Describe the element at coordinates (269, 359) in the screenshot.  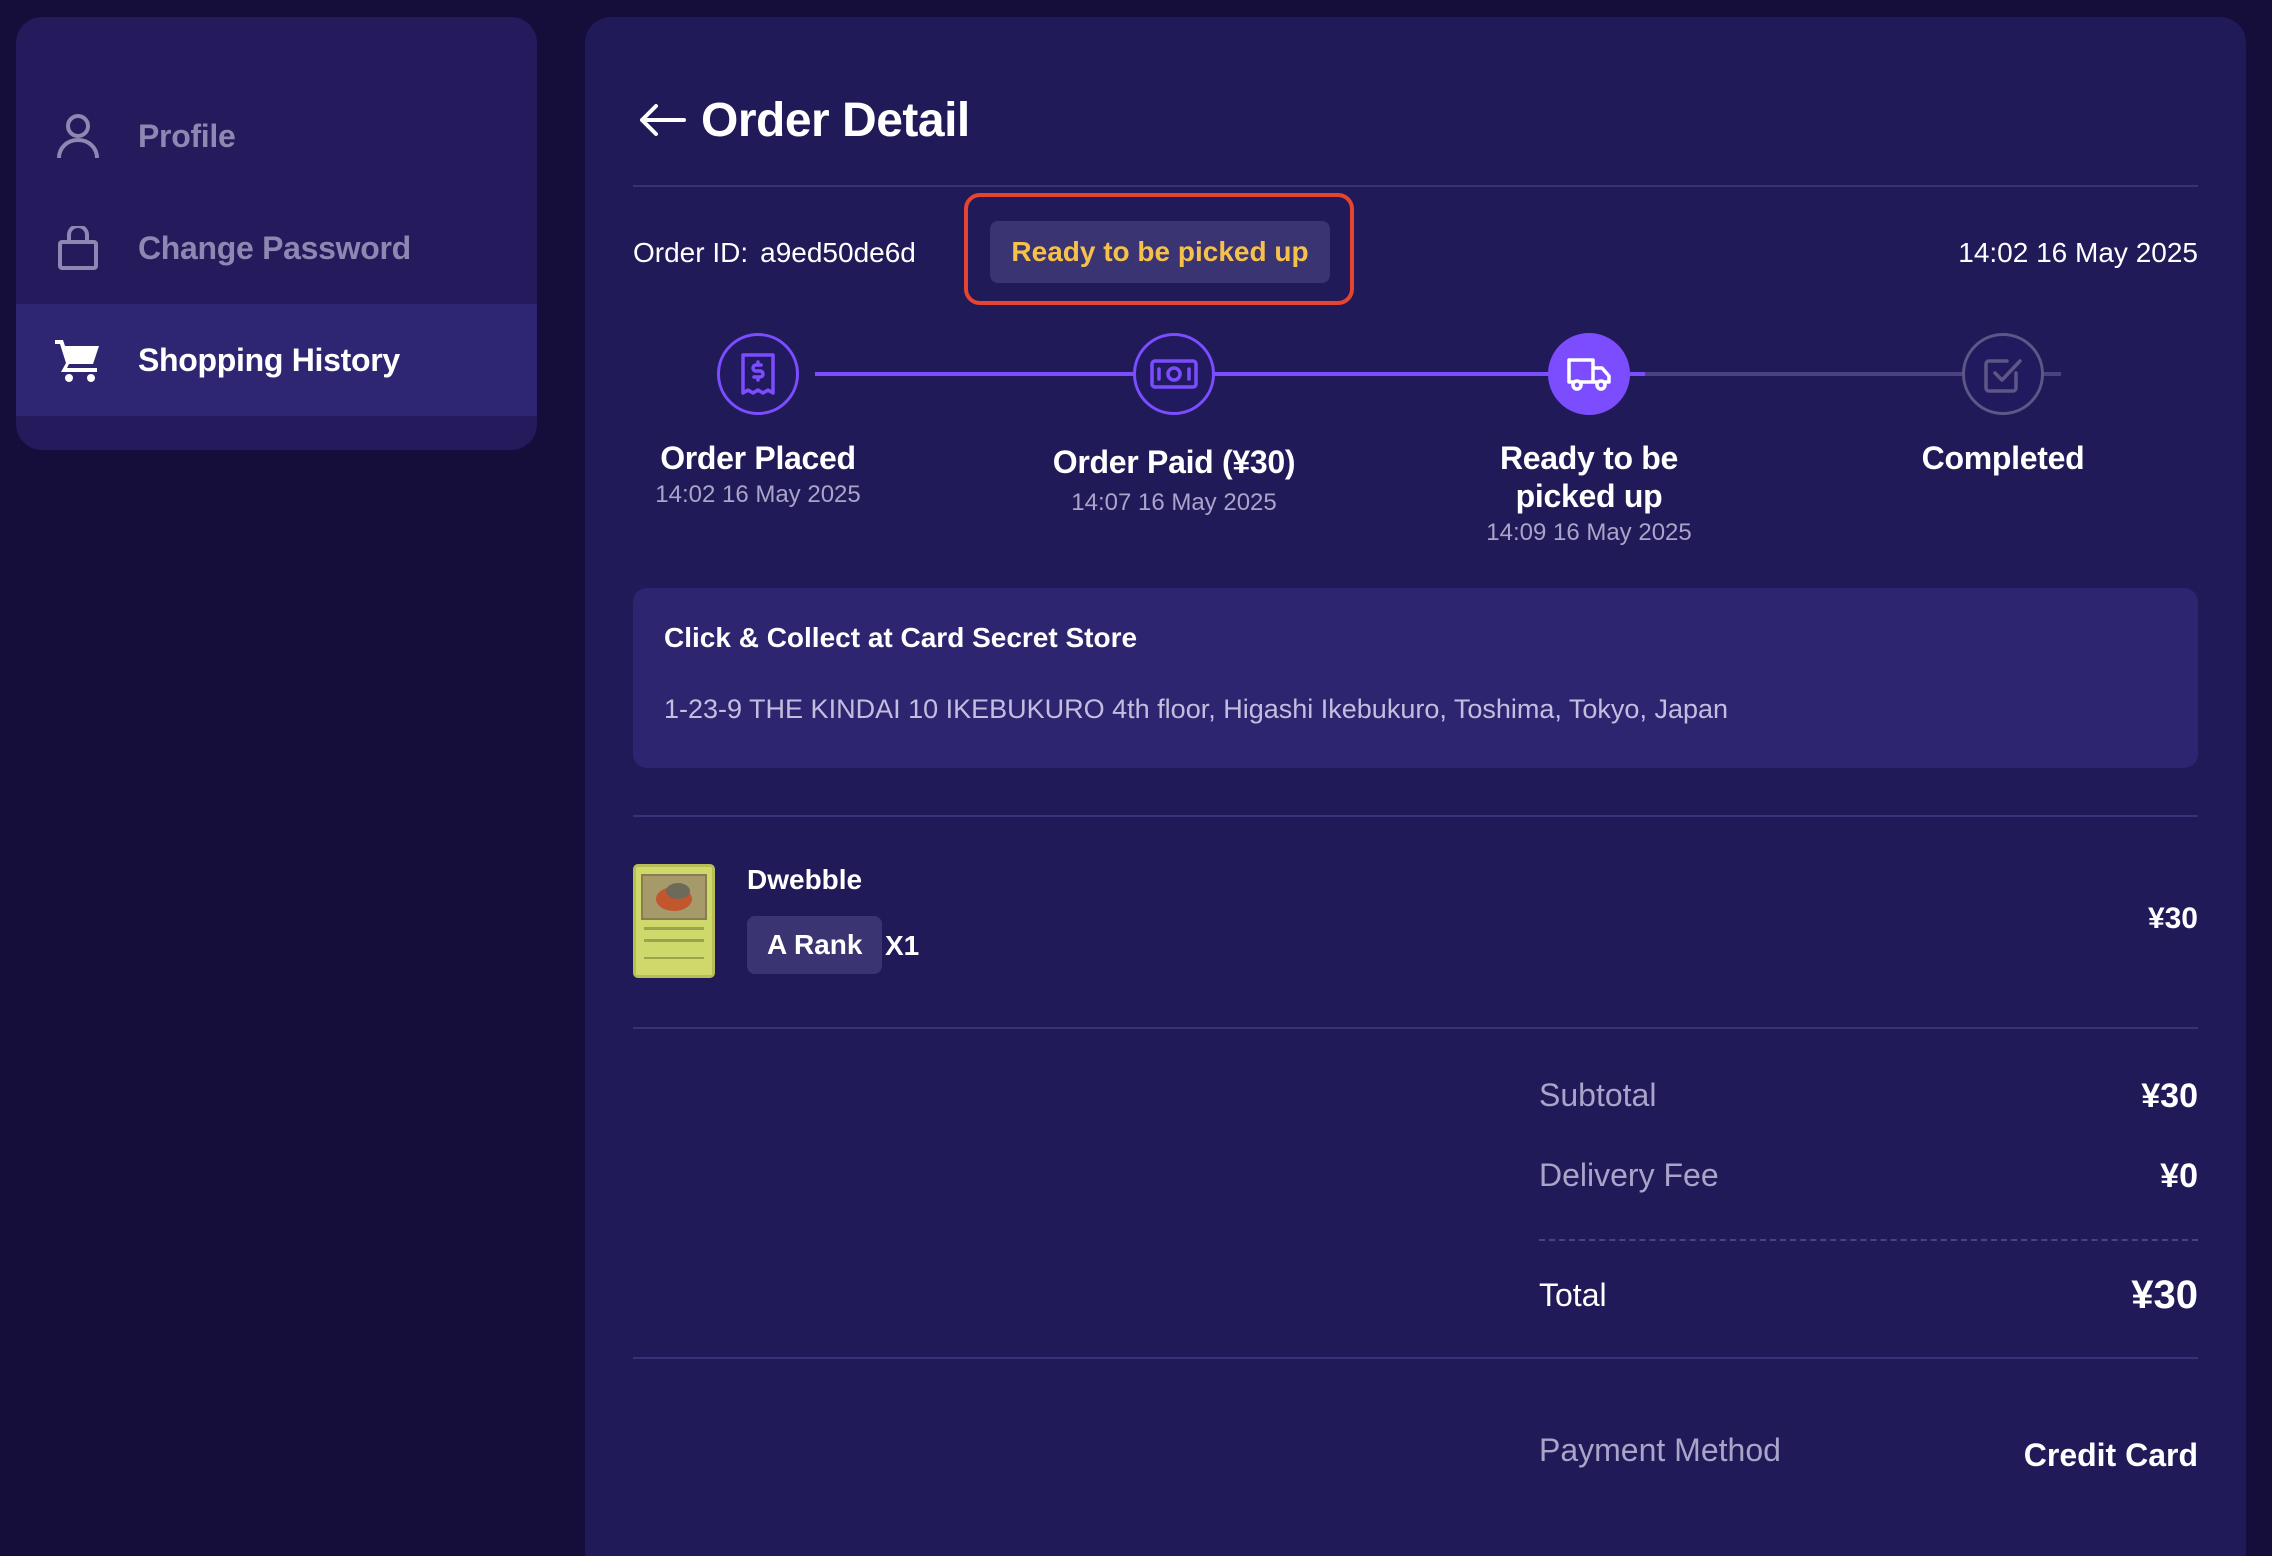
I see `sidebar-item-label: Shopping History` at that location.